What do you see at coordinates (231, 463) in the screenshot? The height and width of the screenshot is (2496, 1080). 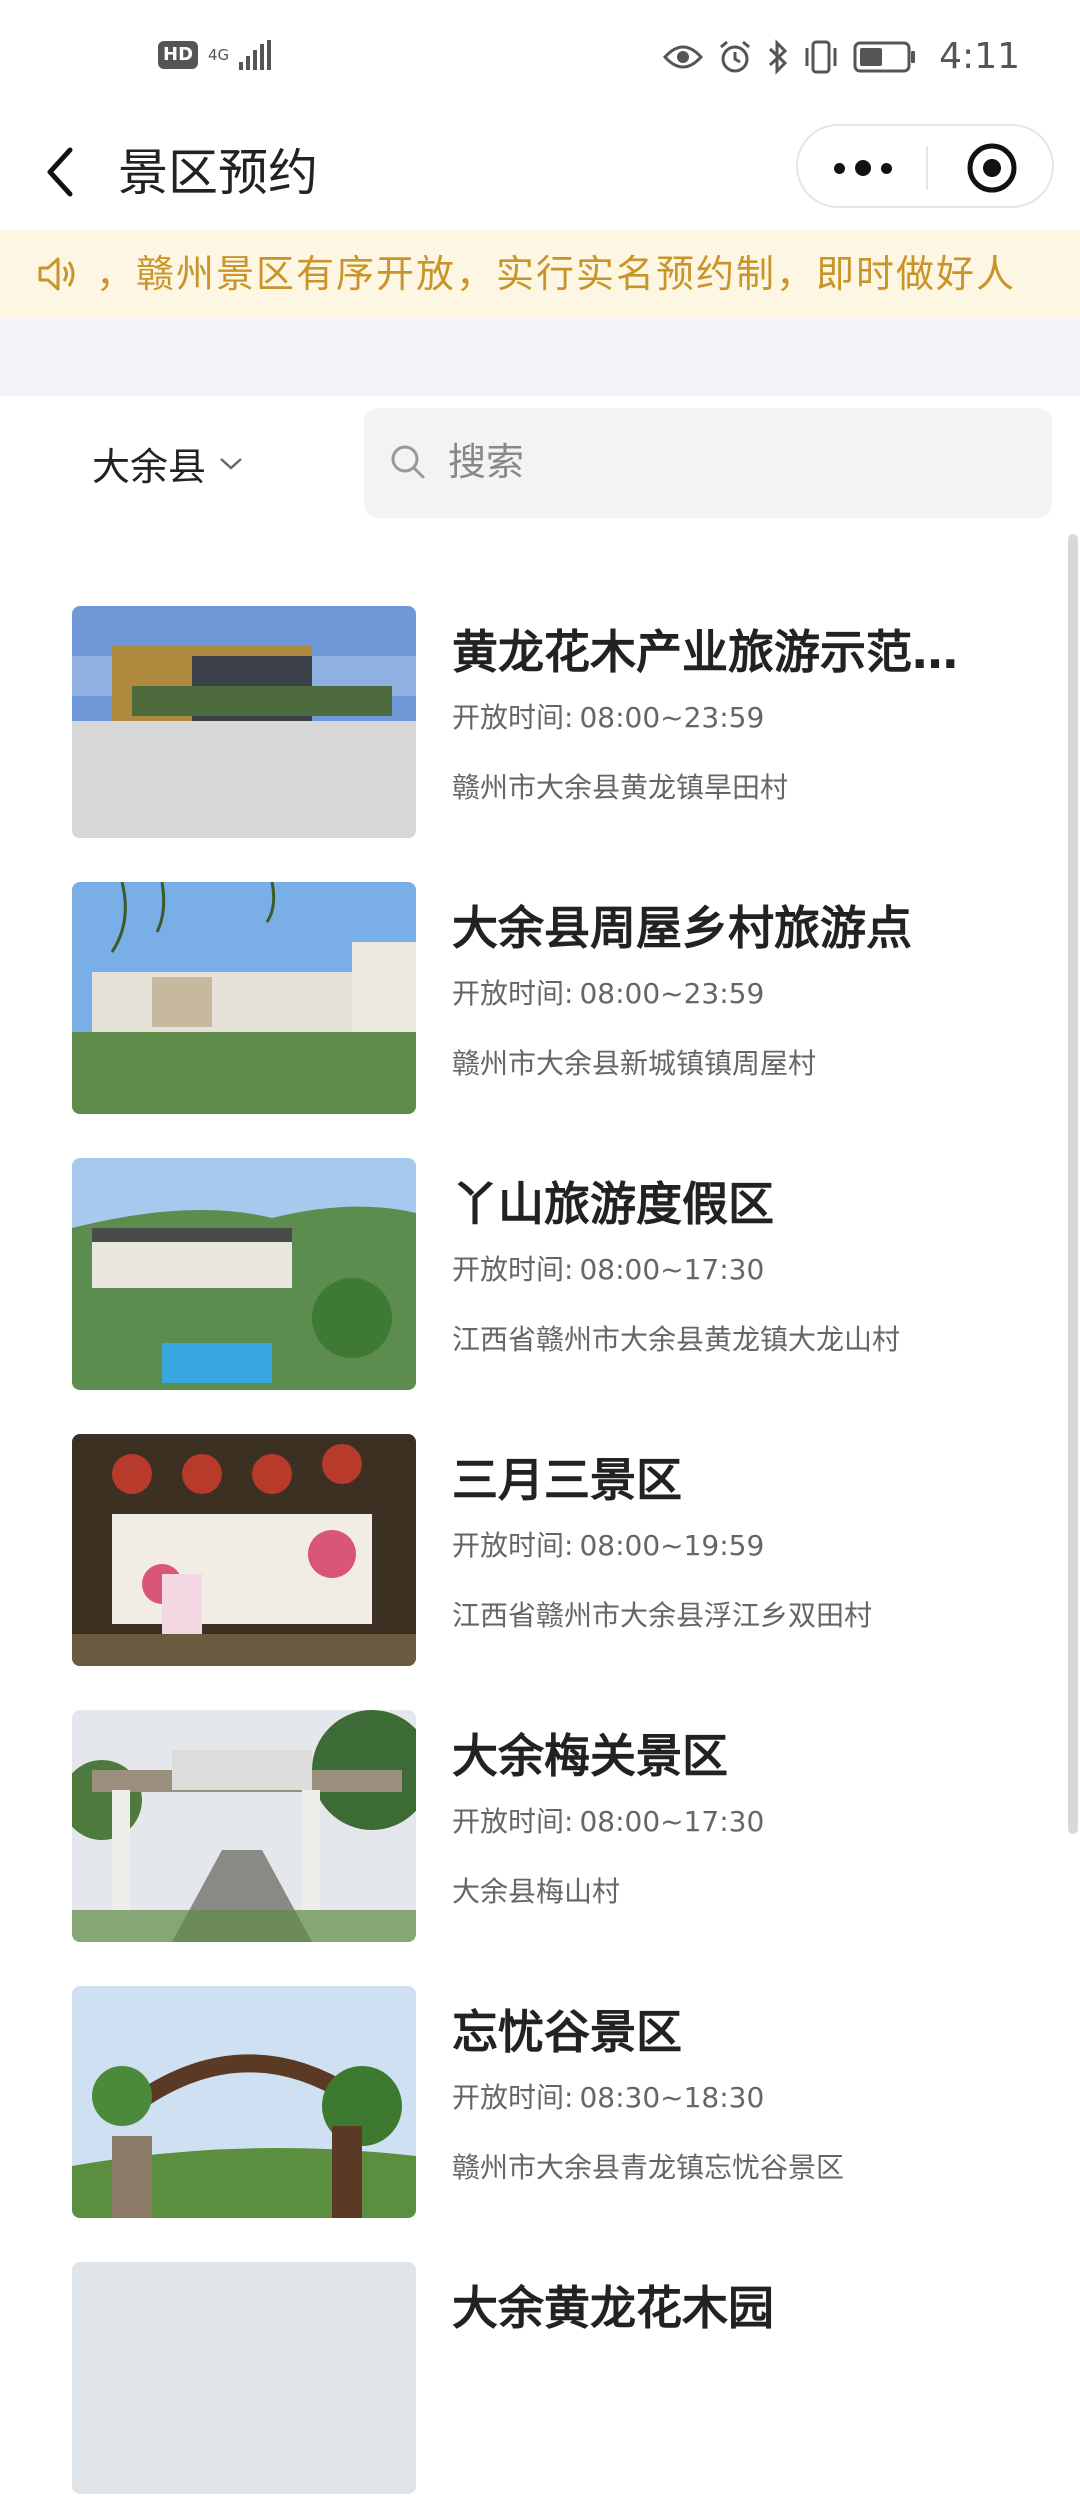 I see `chevron-down-icon` at bounding box center [231, 463].